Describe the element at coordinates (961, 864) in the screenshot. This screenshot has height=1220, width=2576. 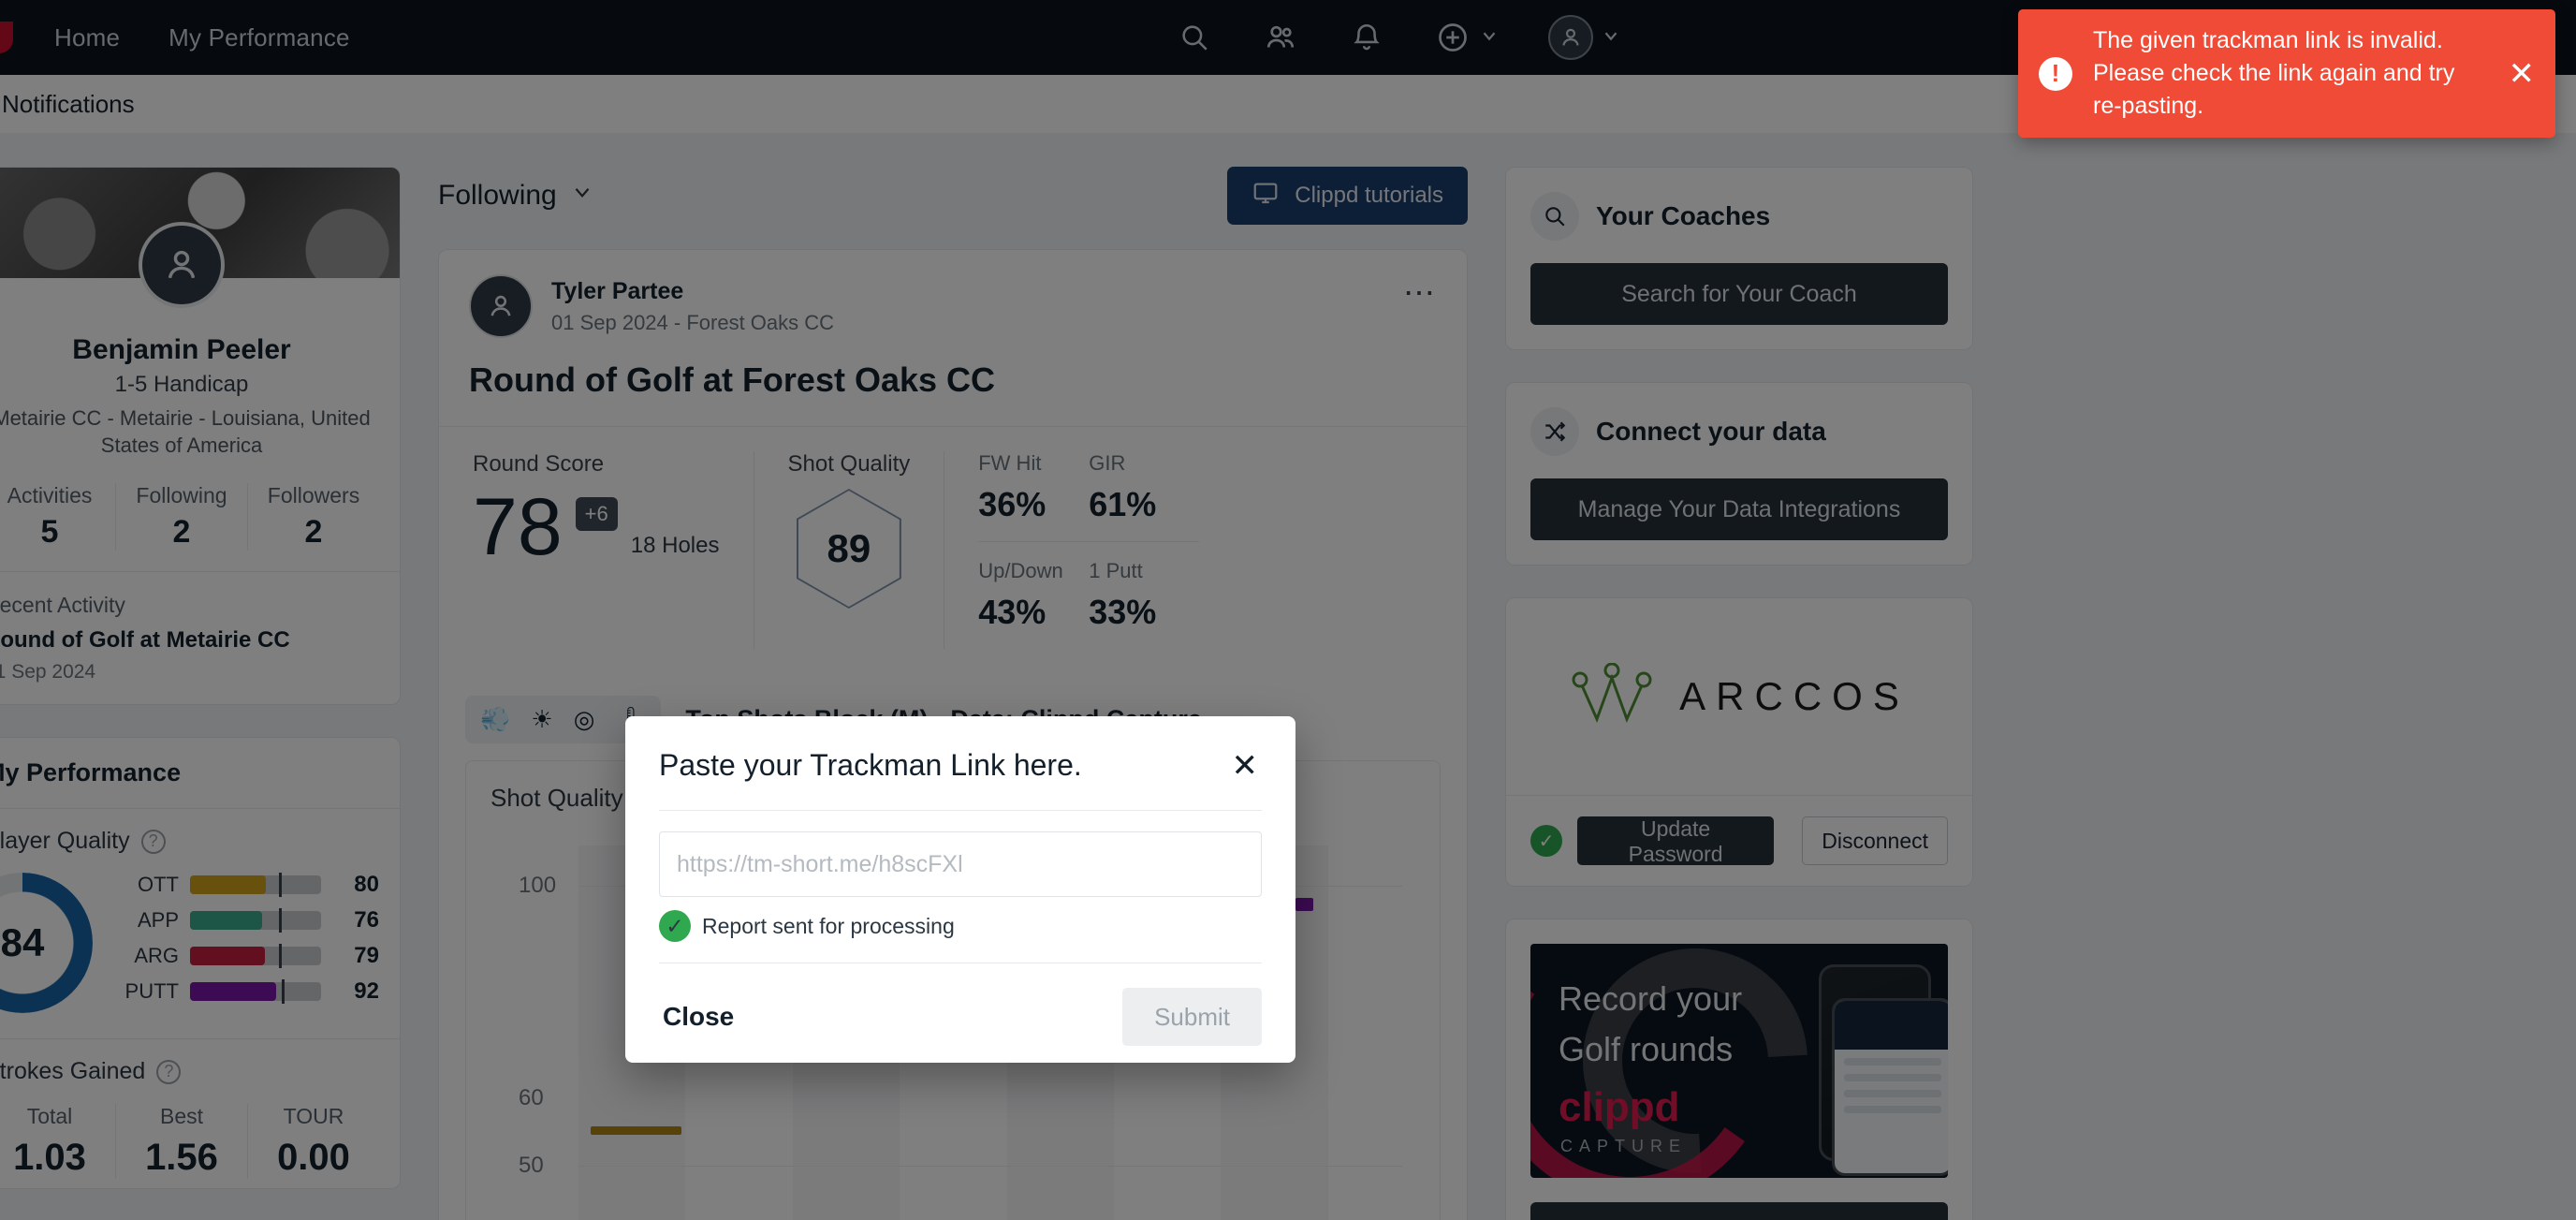
I see `trackman-link-input` at that location.